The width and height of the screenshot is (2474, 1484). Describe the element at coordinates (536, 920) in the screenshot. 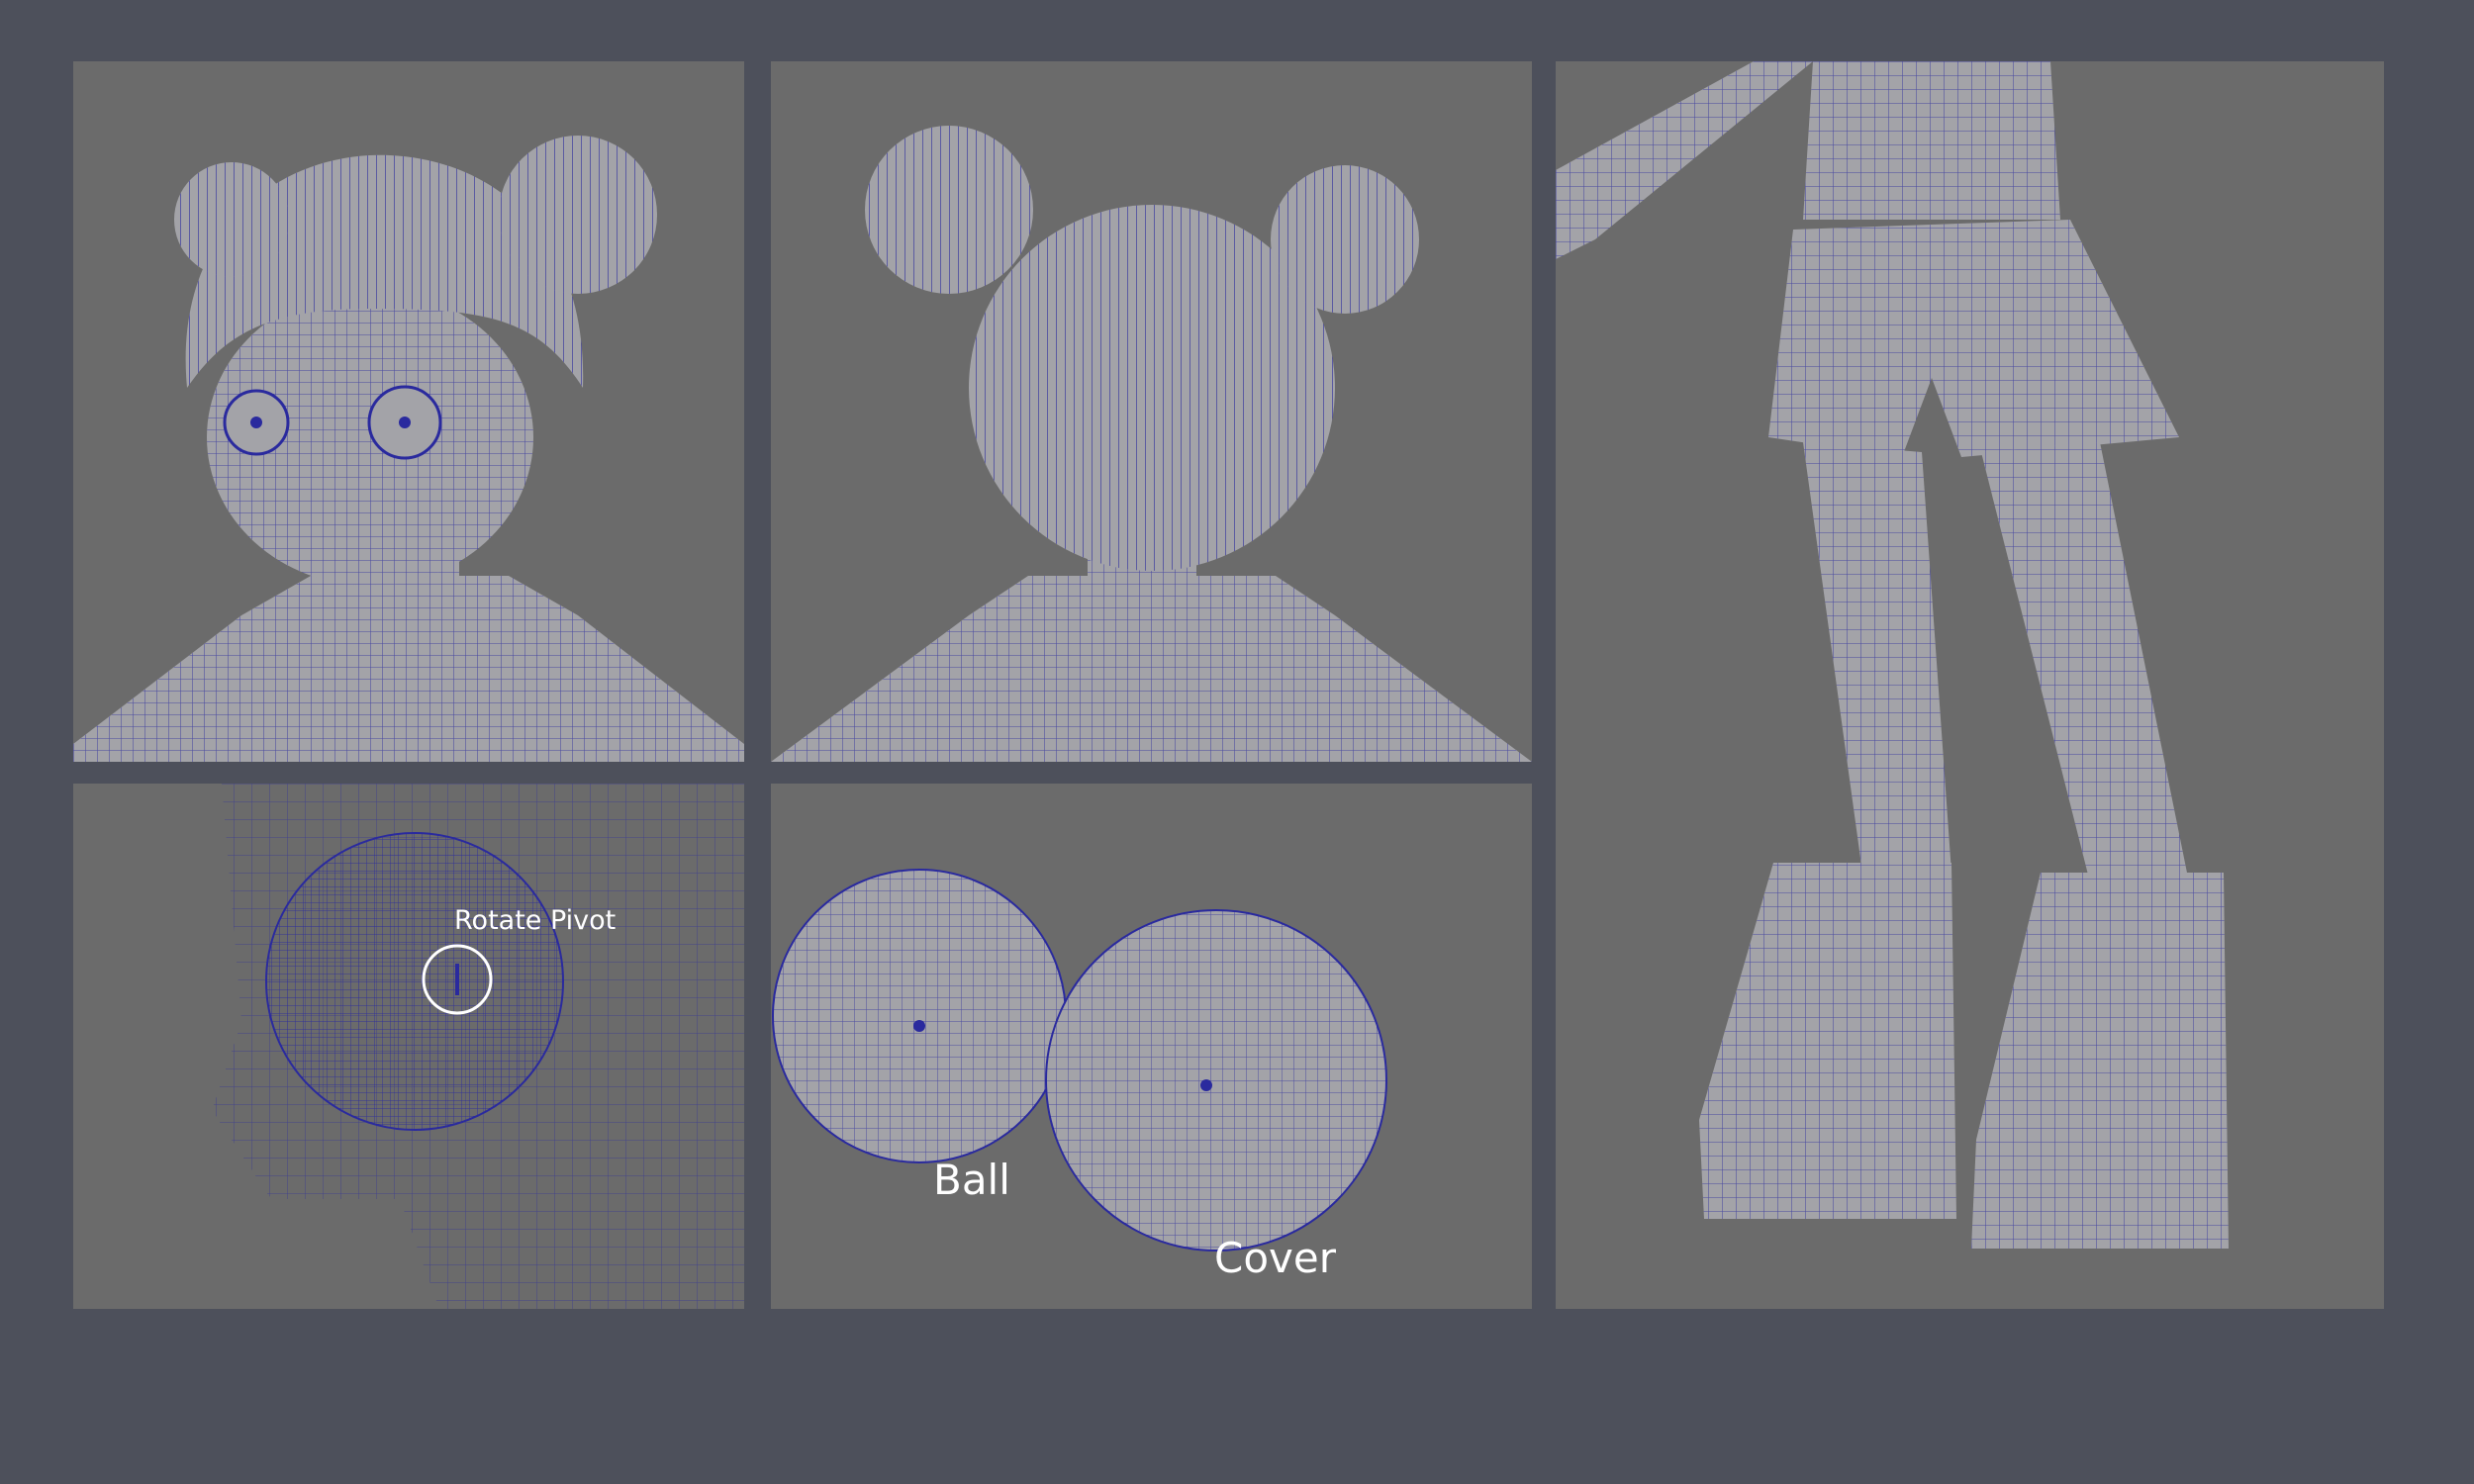

I see `rotate-pivot-label: Rotate Pivot` at that location.